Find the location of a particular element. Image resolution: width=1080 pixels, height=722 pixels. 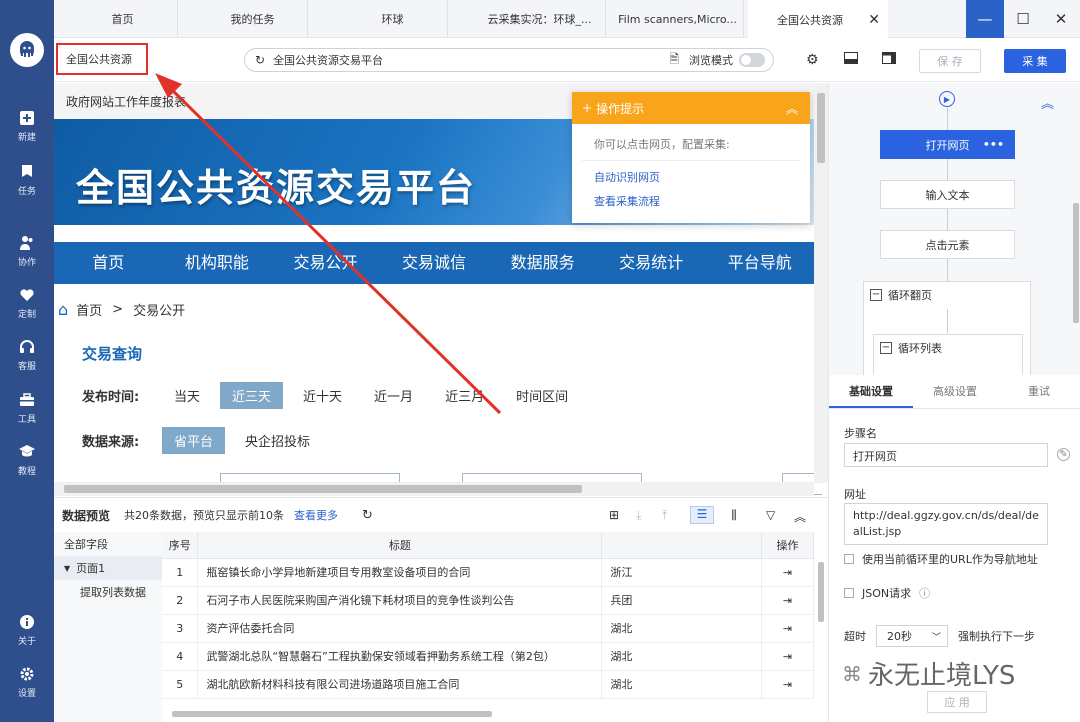

refresh-icon: ↻ is located at coordinates (367, 515).